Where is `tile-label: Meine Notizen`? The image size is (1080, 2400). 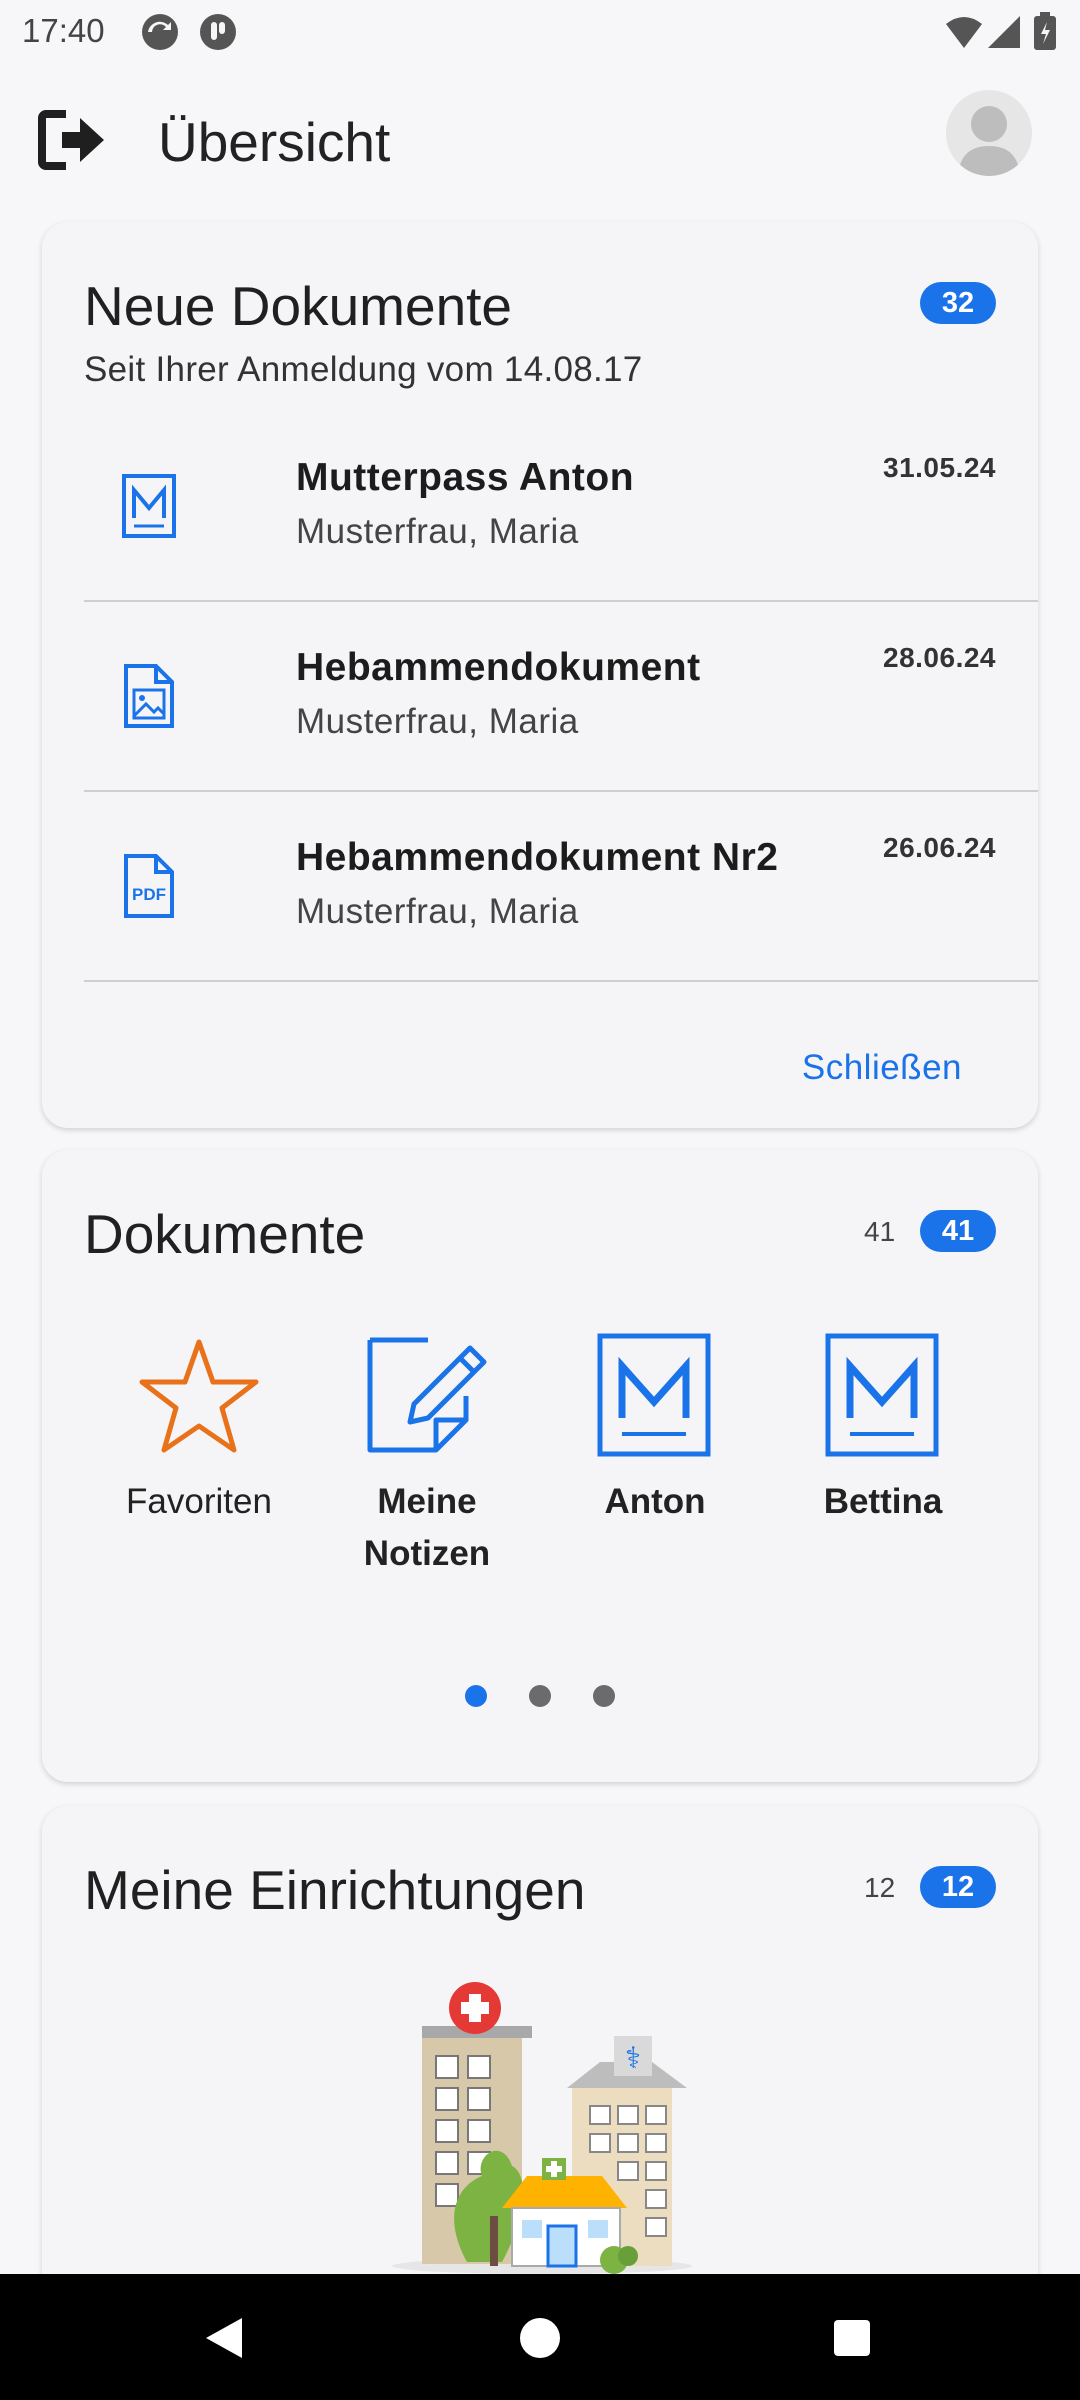 tile-label: Meine Notizen is located at coordinates (427, 1527).